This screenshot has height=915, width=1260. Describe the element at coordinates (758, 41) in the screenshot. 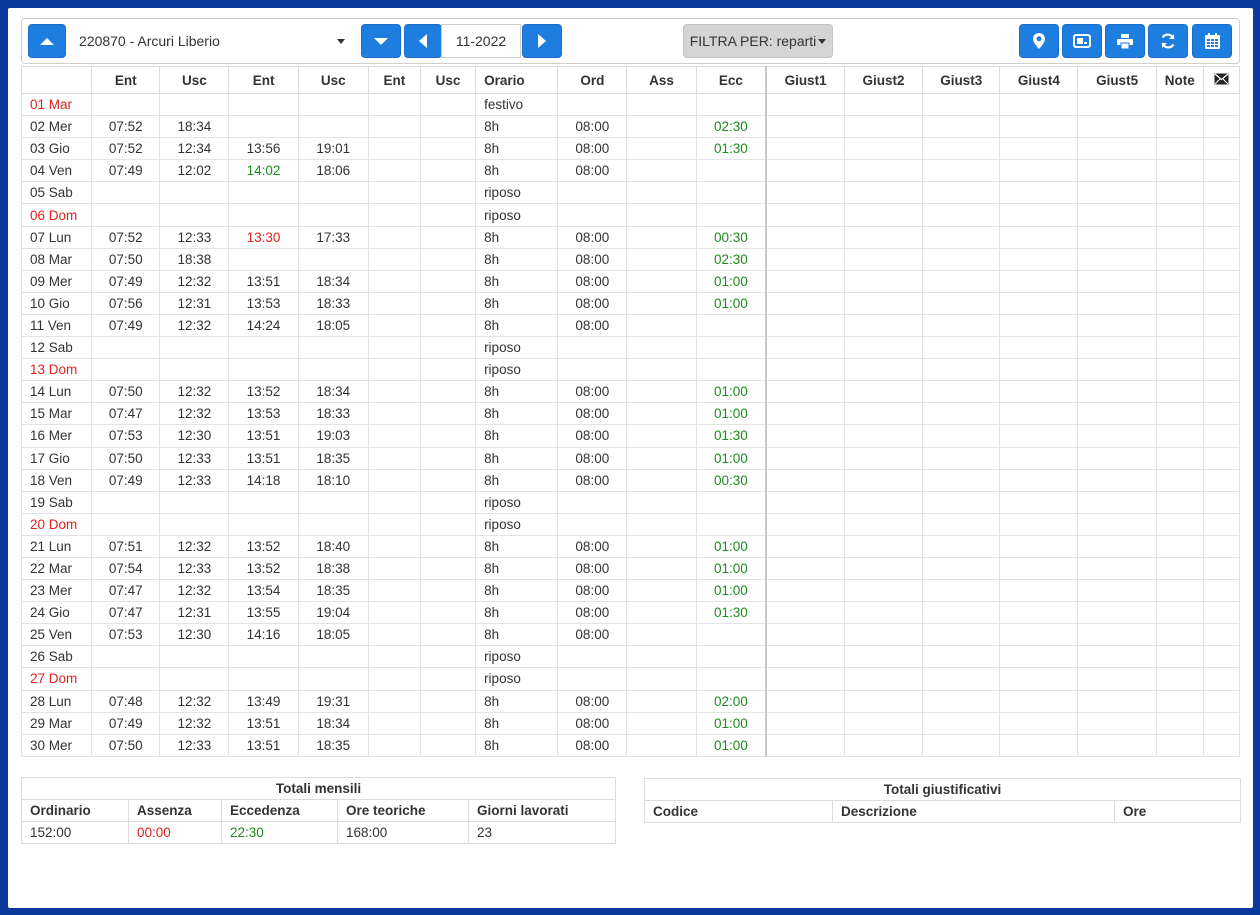

I see `filter-dropdown-button: FILTRA PER: reparti` at that location.